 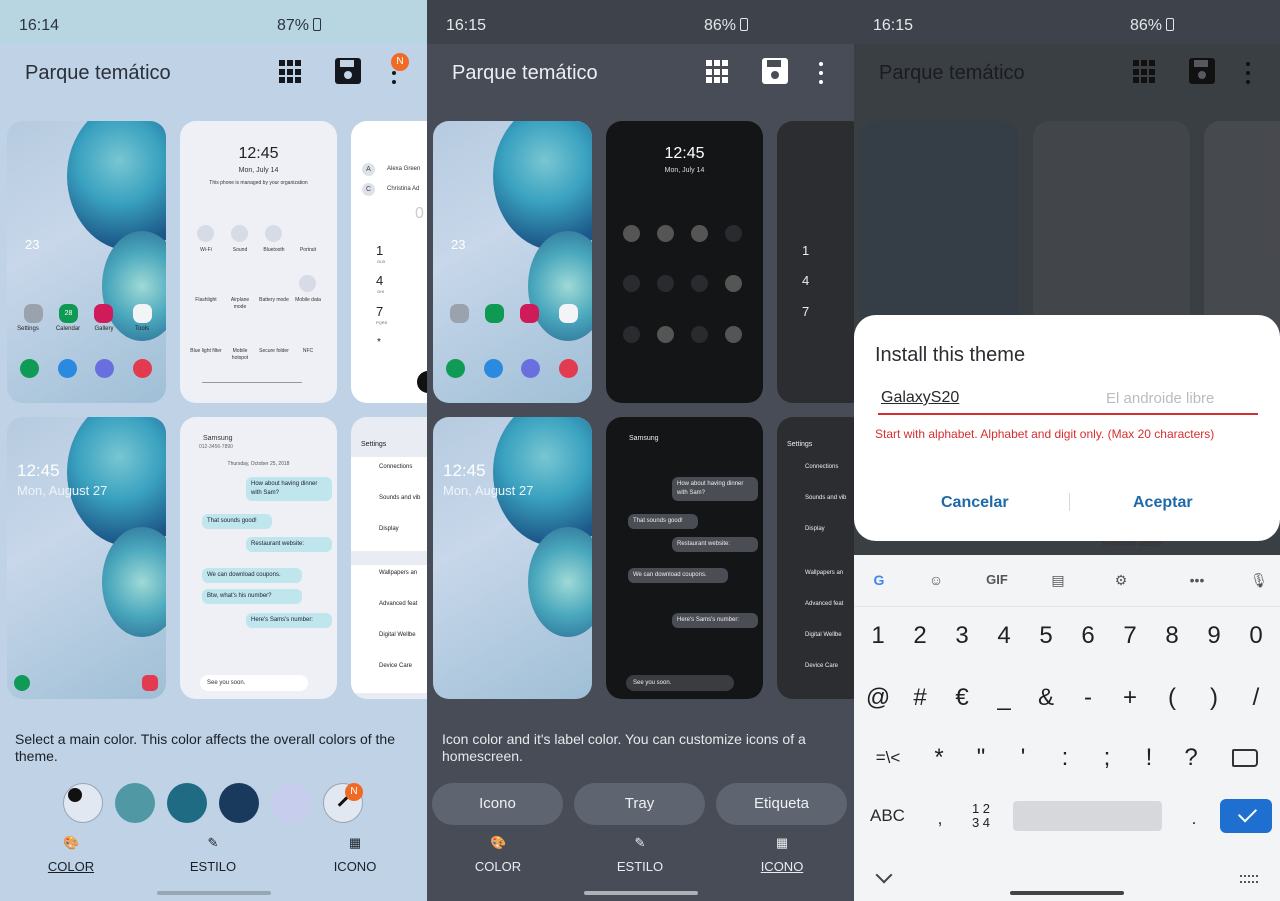 What do you see at coordinates (374, 444) in the screenshot?
I see `settings-title: Settings` at bounding box center [374, 444].